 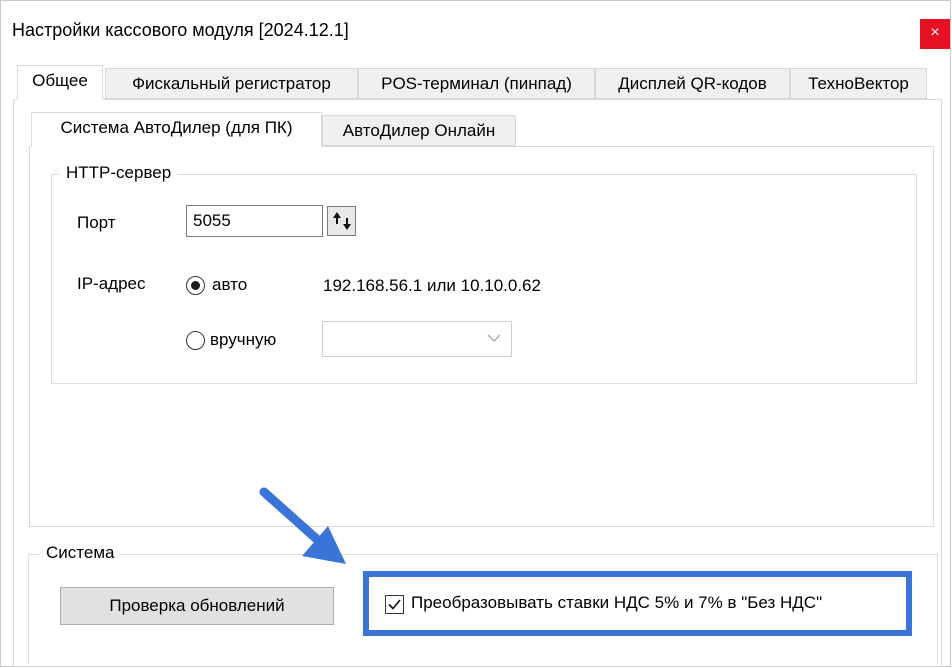 What do you see at coordinates (935, 34) in the screenshot?
I see `close-button: ×` at bounding box center [935, 34].